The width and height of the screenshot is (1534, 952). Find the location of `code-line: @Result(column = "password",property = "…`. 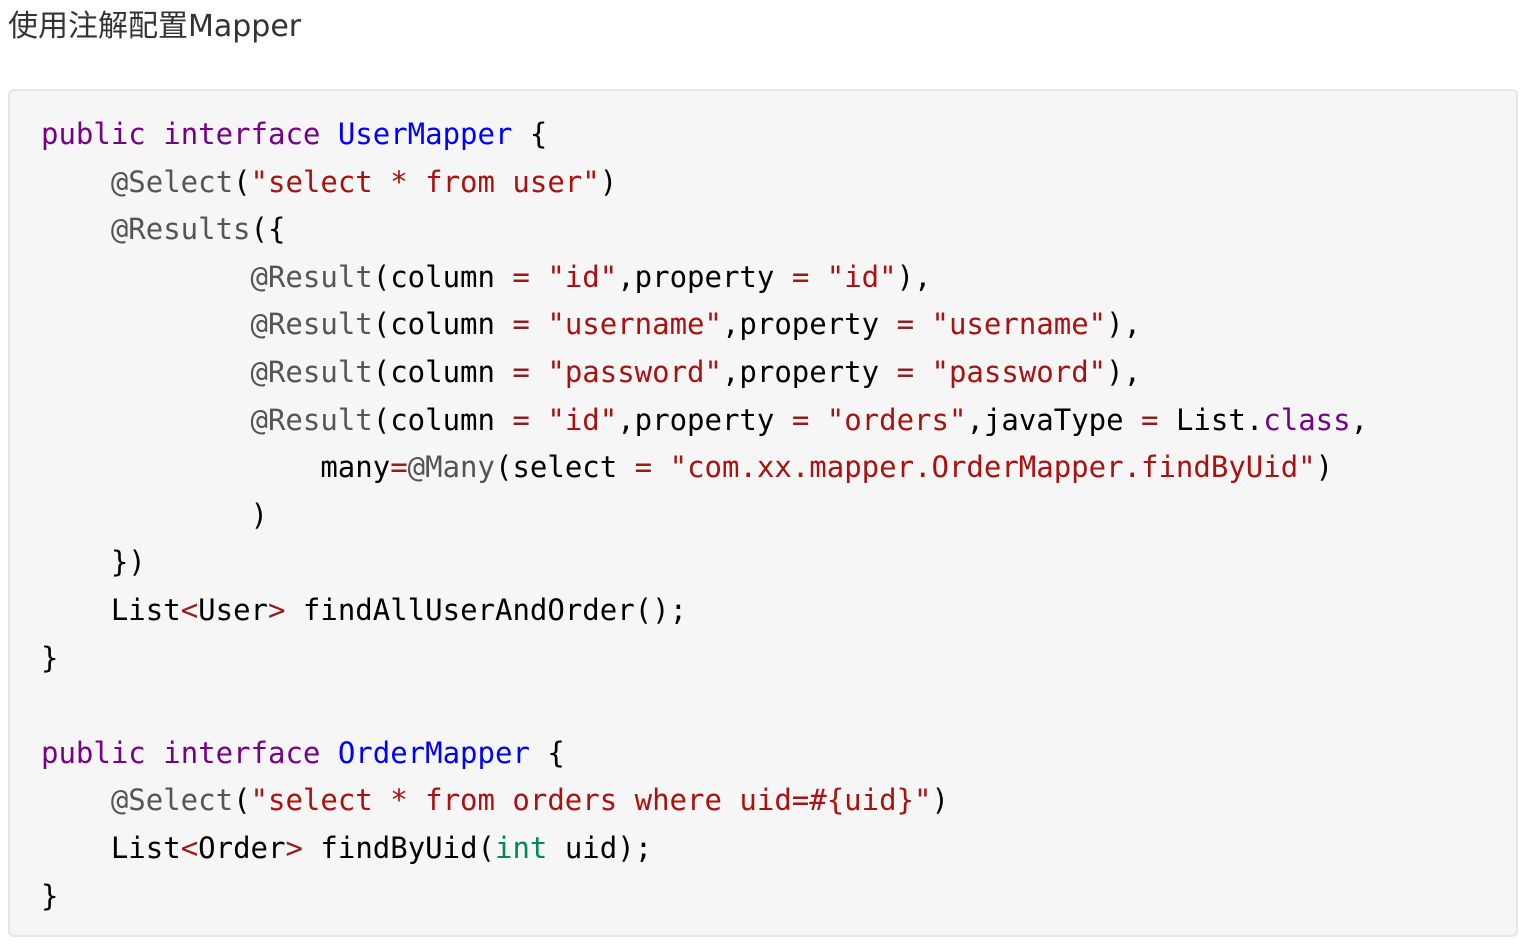

code-line: @Result(column = "password",property = "… is located at coordinates (704, 373).